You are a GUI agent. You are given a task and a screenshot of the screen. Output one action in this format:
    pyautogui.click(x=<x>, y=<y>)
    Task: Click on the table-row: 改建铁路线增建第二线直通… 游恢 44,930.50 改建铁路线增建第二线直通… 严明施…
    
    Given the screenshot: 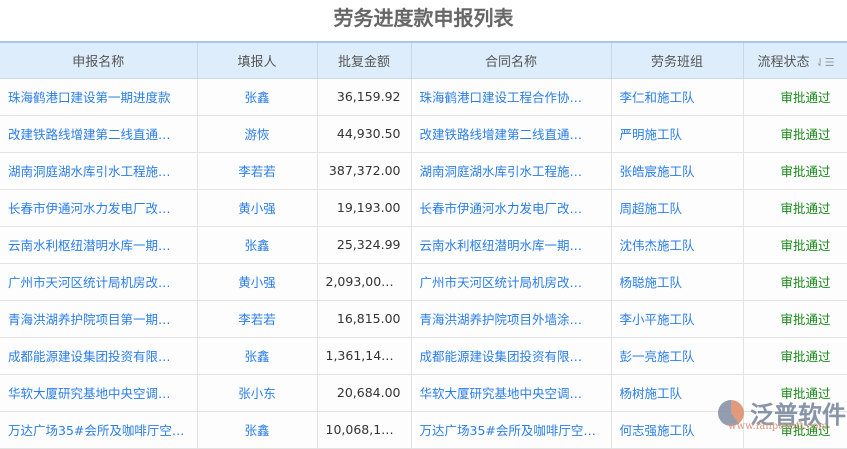 What is the action you would take?
    pyautogui.click(x=423, y=134)
    